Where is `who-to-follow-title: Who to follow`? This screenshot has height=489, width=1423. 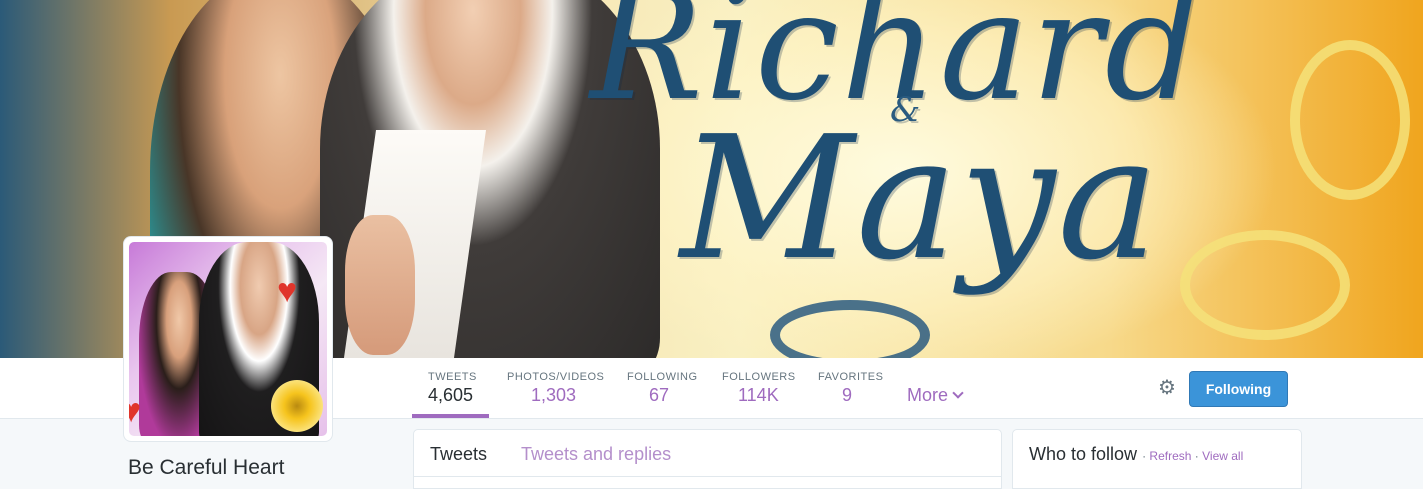
who-to-follow-title: Who to follow is located at coordinates (1083, 454).